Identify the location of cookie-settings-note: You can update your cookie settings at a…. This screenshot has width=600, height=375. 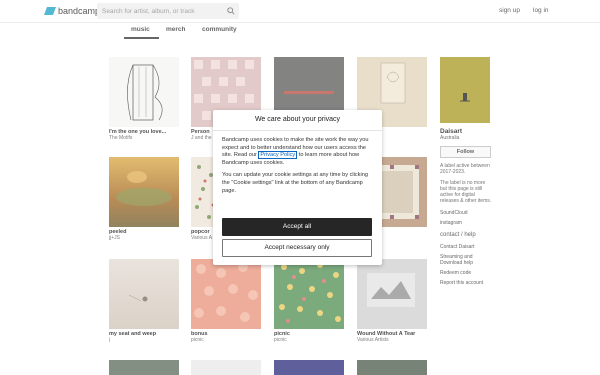
(295, 183).